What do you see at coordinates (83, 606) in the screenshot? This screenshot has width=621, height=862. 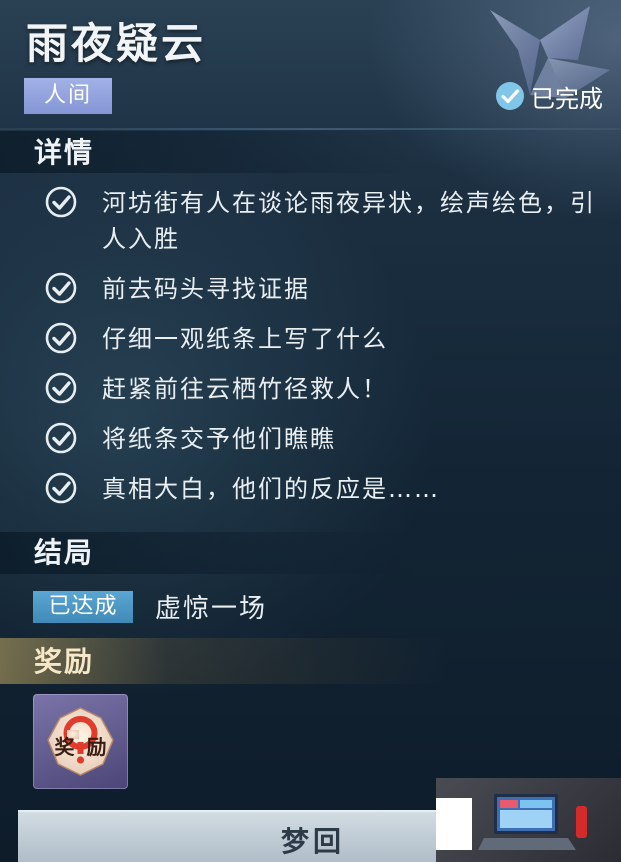 I see `ending-achieved-badge: 已达成` at bounding box center [83, 606].